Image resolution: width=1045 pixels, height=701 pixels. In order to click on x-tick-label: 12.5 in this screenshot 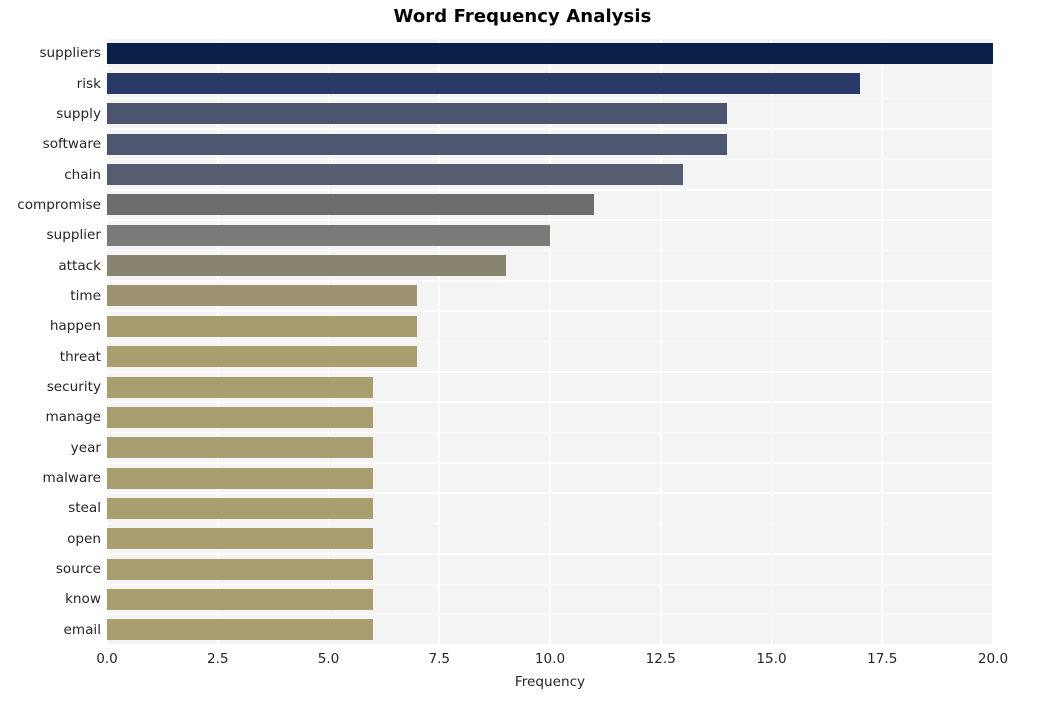, I will do `click(660, 659)`.